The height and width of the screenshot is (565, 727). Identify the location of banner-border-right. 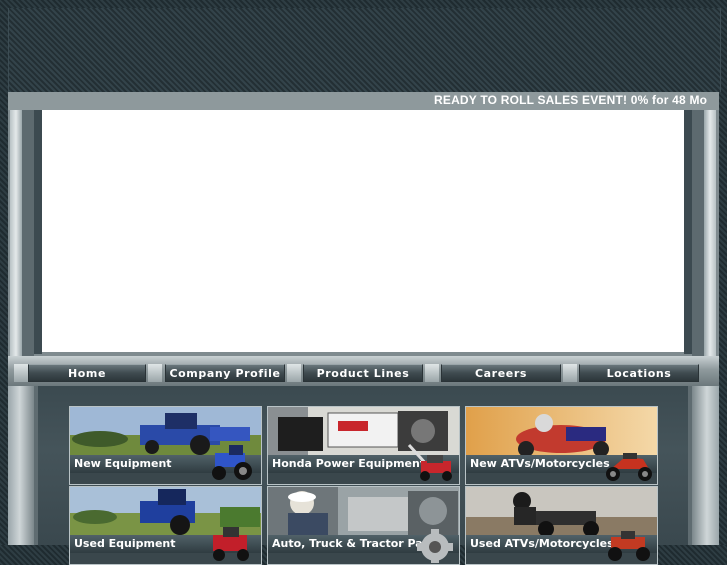
(688, 232).